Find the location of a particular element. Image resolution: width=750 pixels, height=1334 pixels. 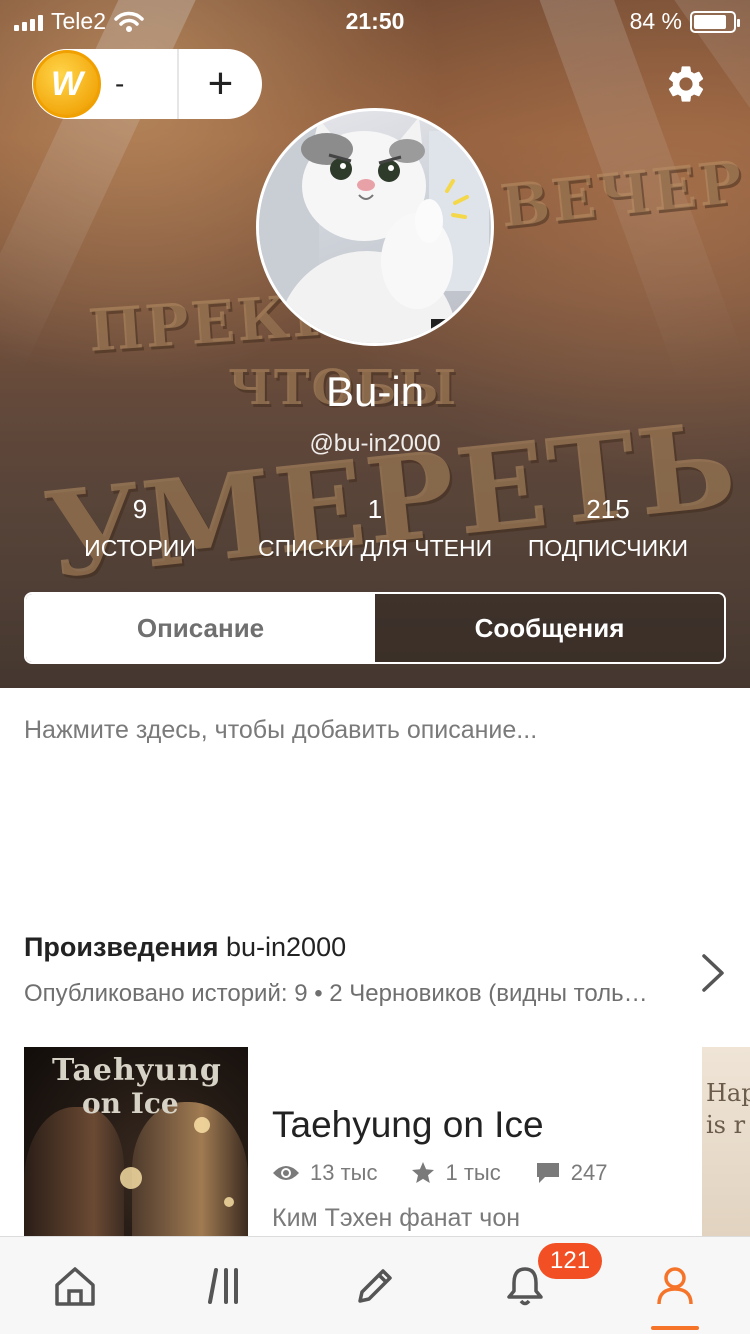

stat-followers: 215 ПОДПИСЧИКИ is located at coordinates (608, 528).